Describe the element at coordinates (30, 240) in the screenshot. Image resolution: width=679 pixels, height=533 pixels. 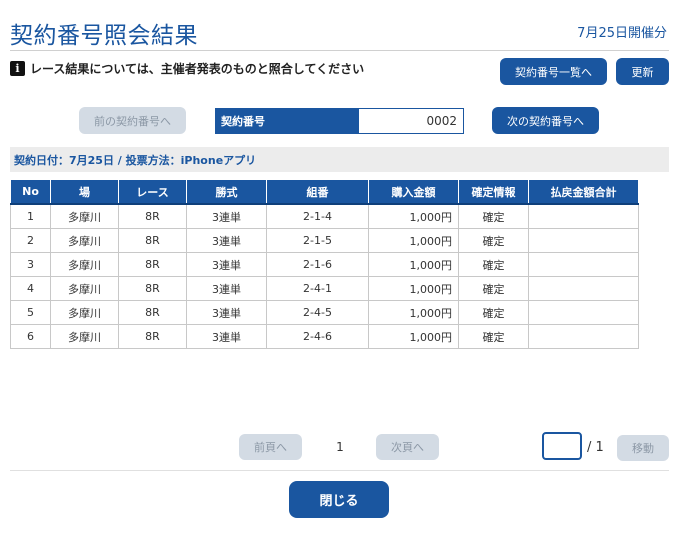
I see `cell-no: 2` at that location.